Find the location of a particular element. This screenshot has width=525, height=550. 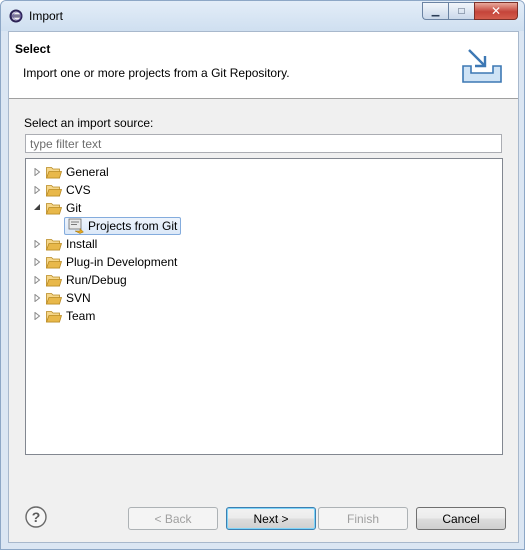

tree-item-label: Install is located at coordinates (82, 244).